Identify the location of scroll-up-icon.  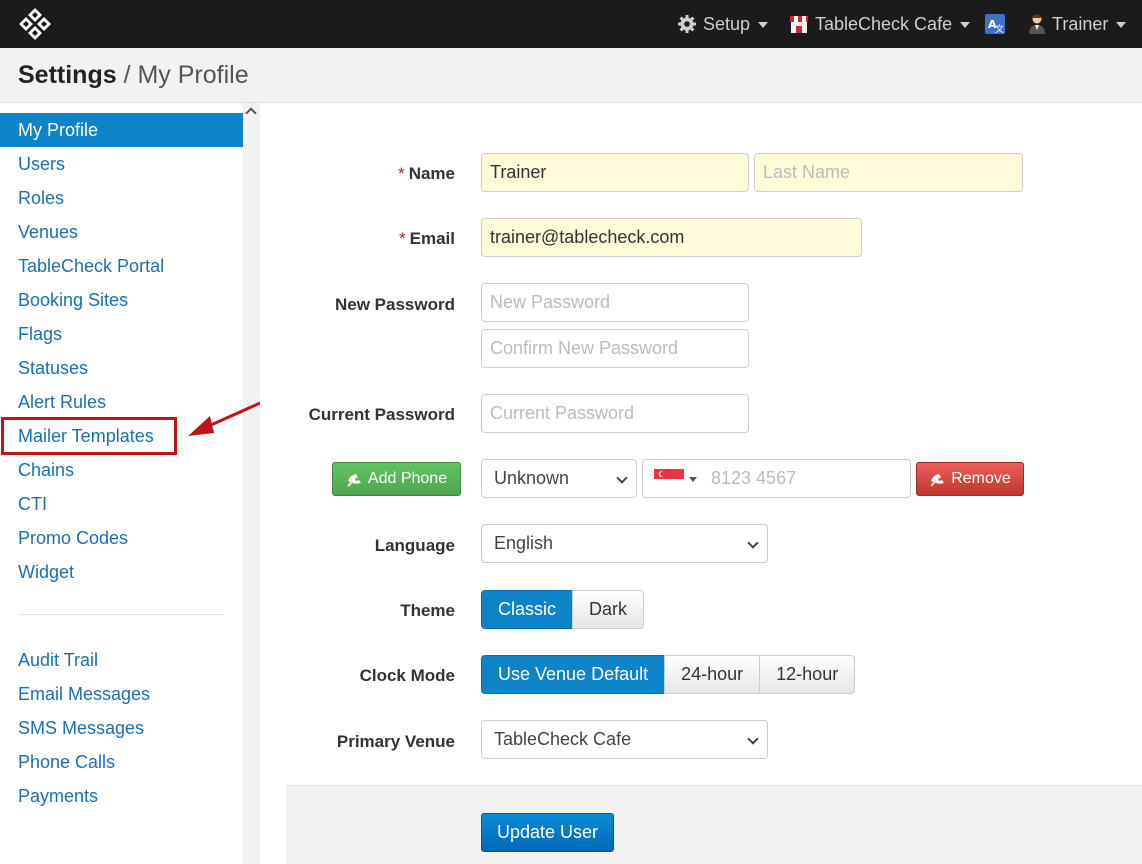
(251, 113).